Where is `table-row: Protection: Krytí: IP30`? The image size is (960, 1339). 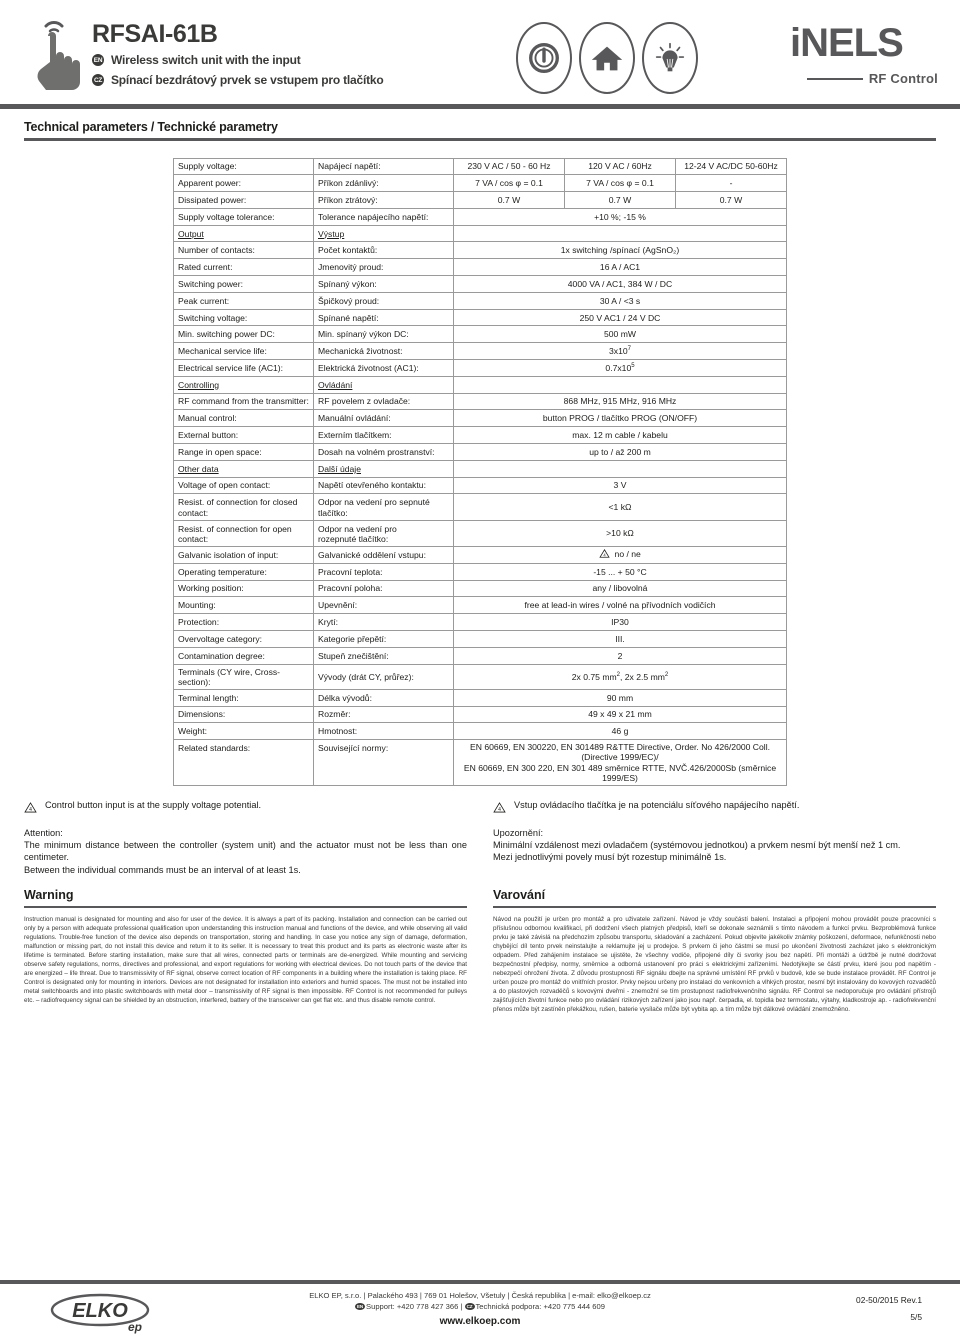 table-row: Protection: Krytí: IP30 is located at coordinates (480, 622).